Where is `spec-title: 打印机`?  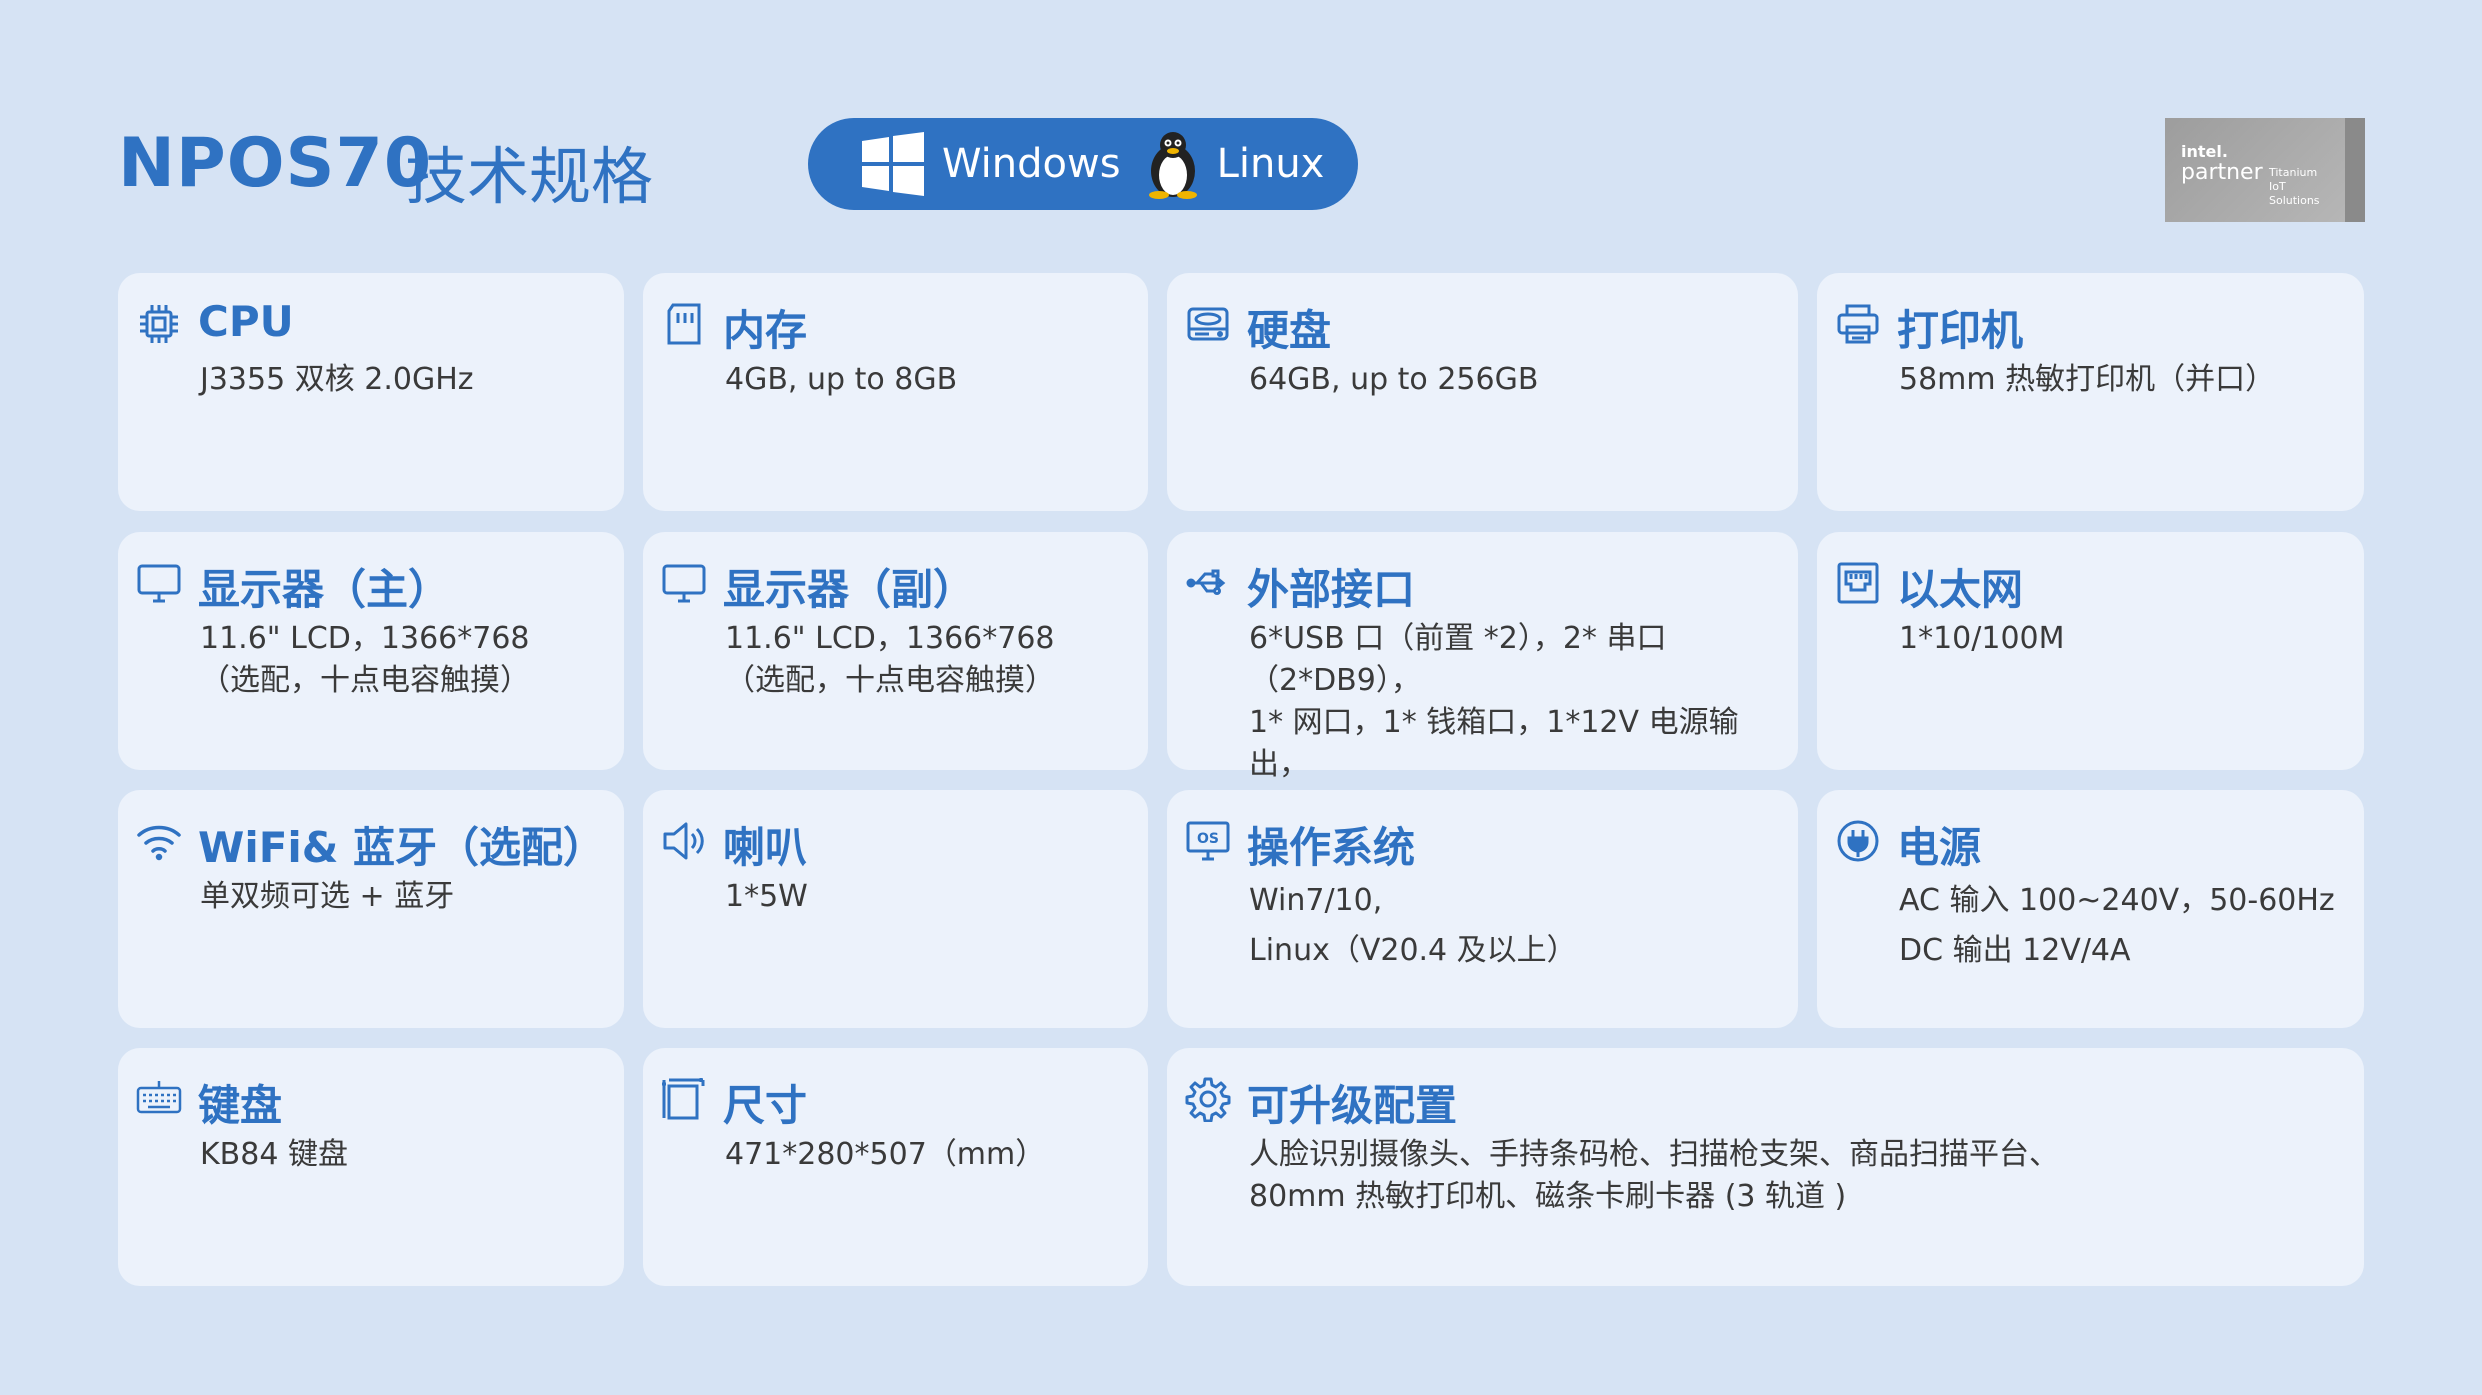 spec-title: 打印机 is located at coordinates (1960, 330).